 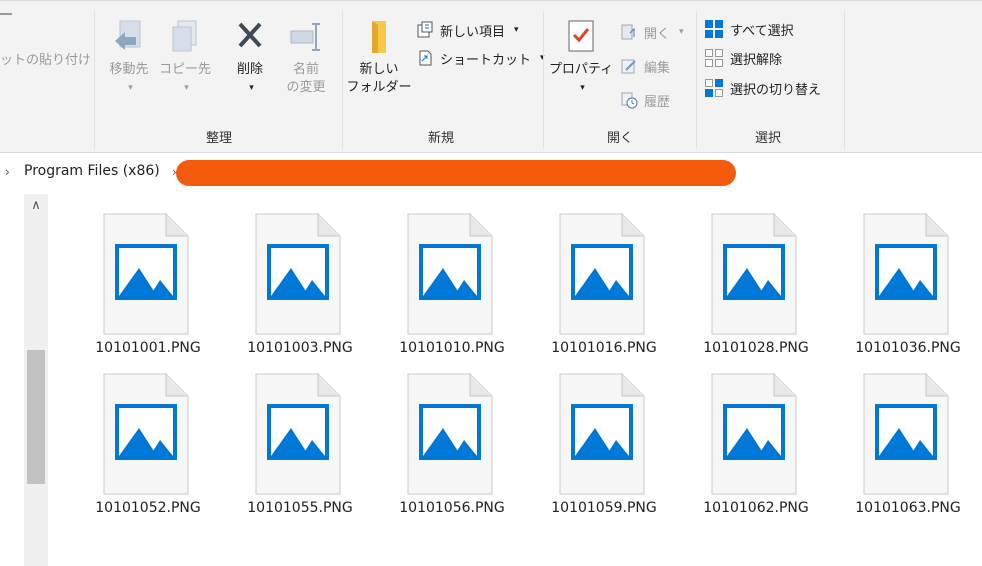 What do you see at coordinates (762, 31) in the screenshot?
I see `select-all-label: すべて選択` at bounding box center [762, 31].